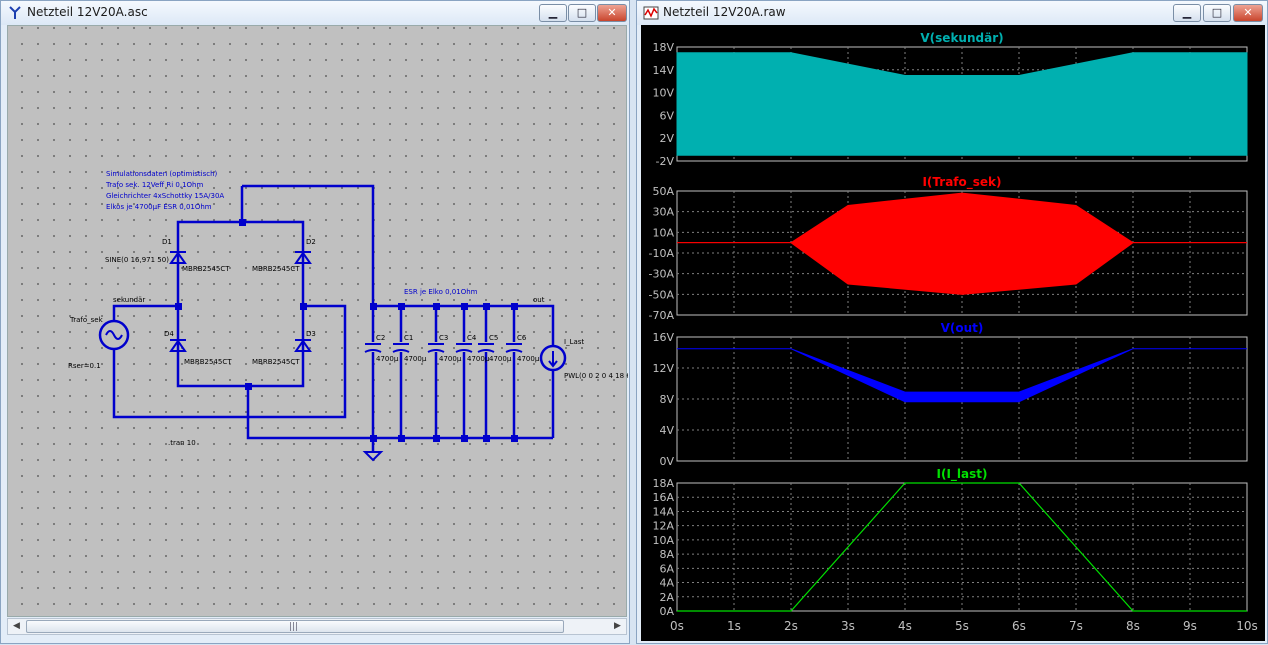 The image size is (1268, 645). What do you see at coordinates (662, 253) in the screenshot?
I see `y-tick-label: -10A` at bounding box center [662, 253].